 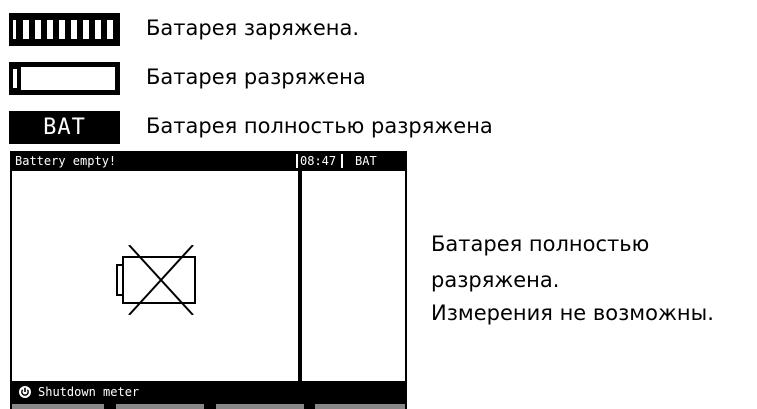 I want to click on battery-full-icon, so click(x=64, y=29).